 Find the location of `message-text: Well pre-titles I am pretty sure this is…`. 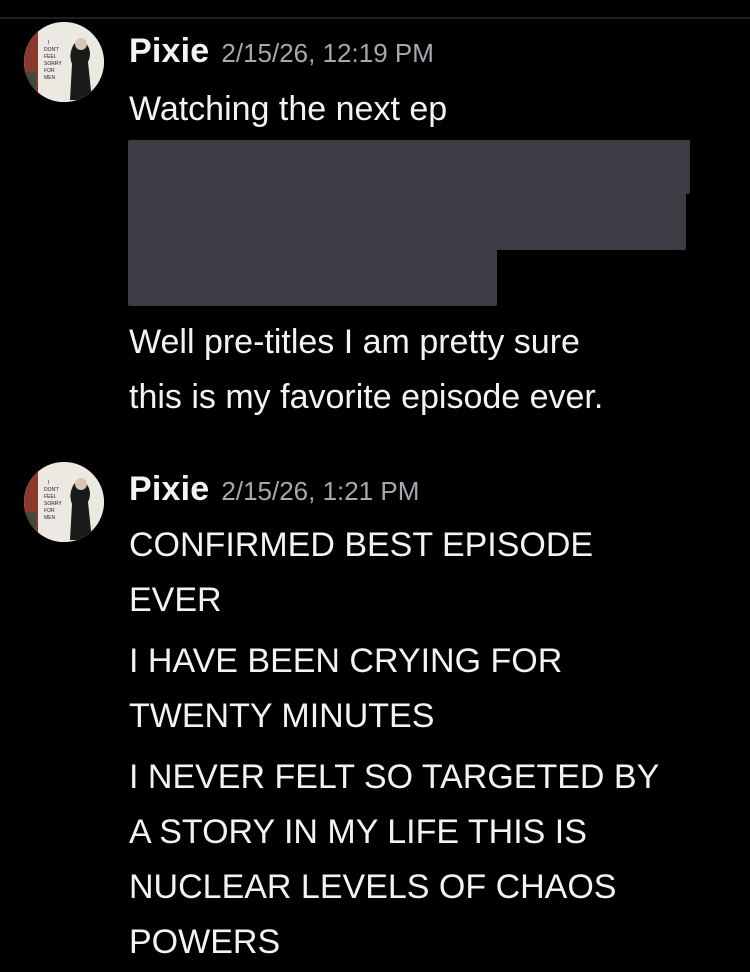

message-text: Well pre-titles I am pretty sure this is… is located at coordinates (366, 369).